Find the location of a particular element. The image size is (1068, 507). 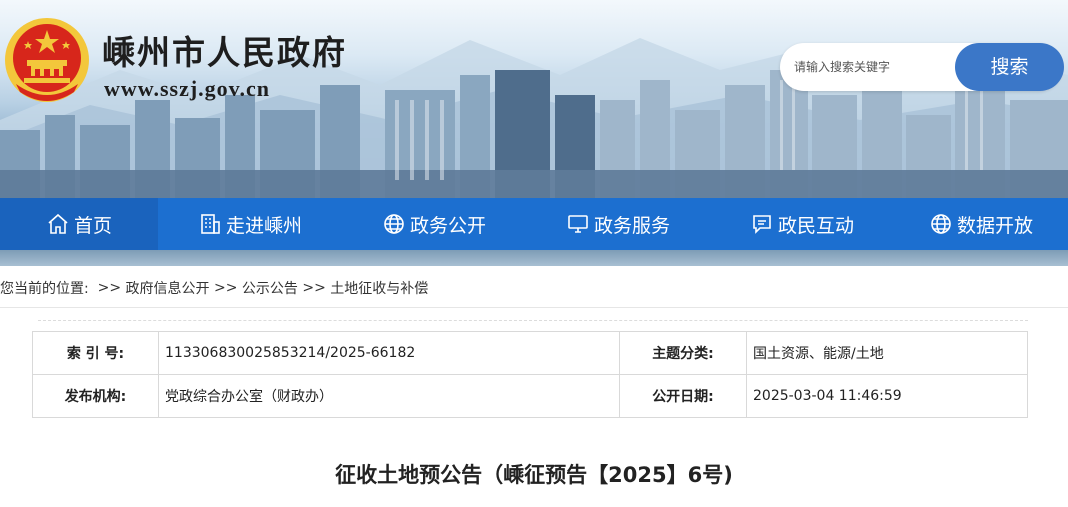

chat-icon is located at coordinates (762, 224).